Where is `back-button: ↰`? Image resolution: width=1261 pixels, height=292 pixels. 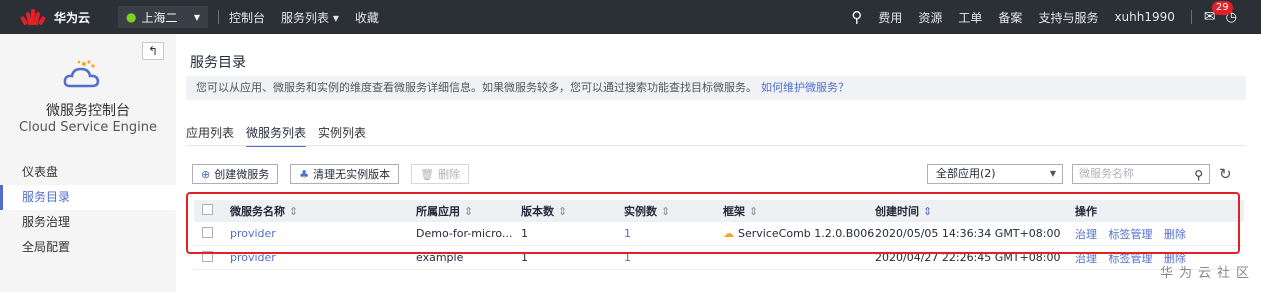 back-button: ↰ is located at coordinates (153, 51).